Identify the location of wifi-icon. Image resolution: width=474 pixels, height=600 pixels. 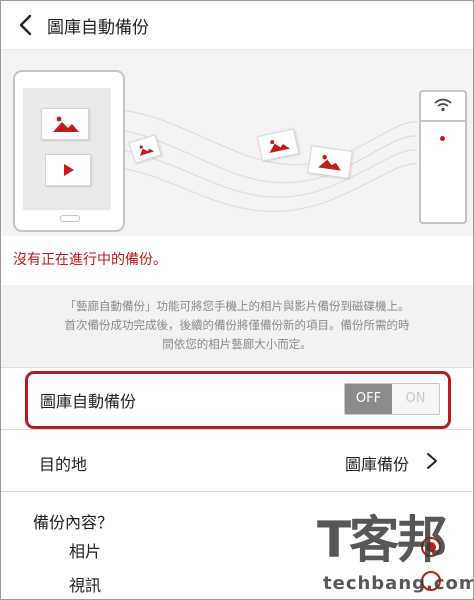
(443, 105).